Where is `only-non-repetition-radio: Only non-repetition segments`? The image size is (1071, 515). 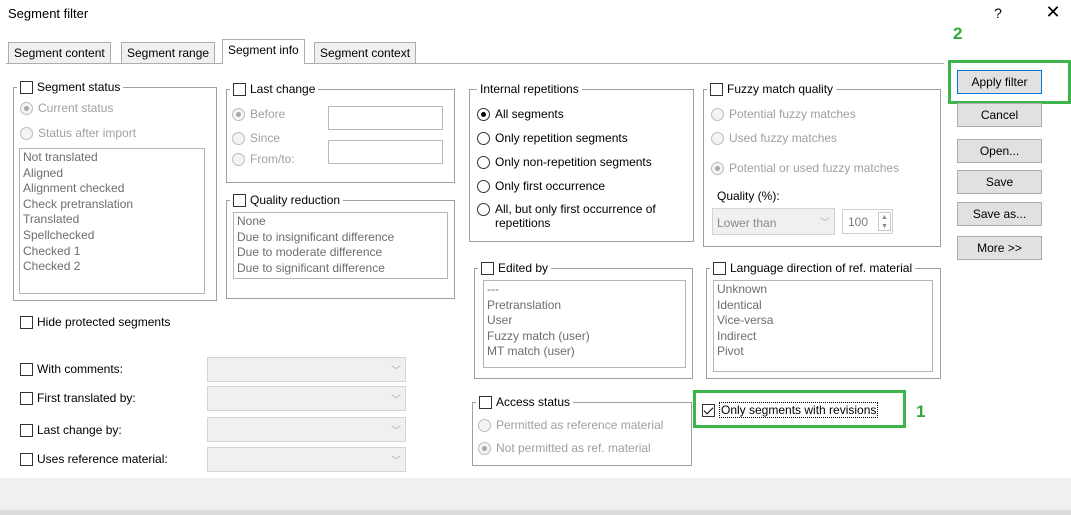 only-non-repetition-radio: Only non-repetition segments is located at coordinates (564, 162).